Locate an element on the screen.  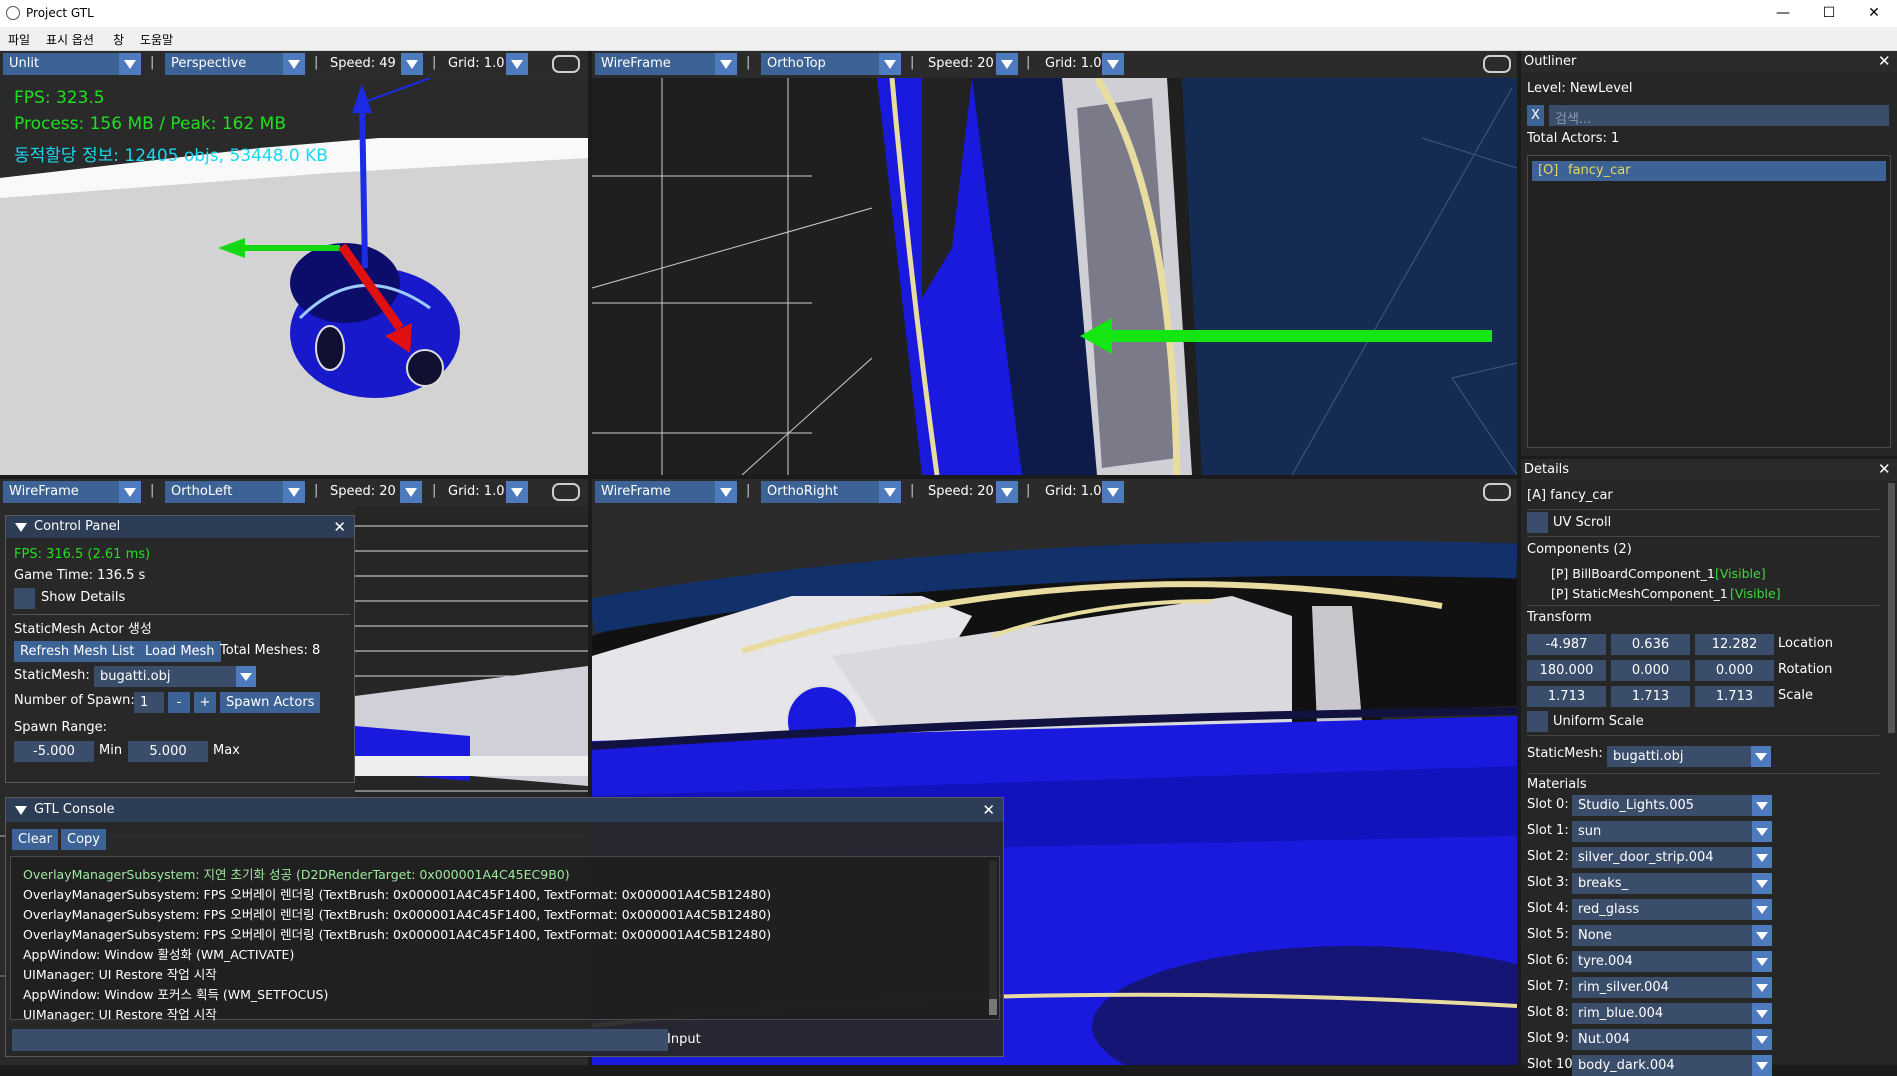
menu-window: 창 is located at coordinates (118, 39).